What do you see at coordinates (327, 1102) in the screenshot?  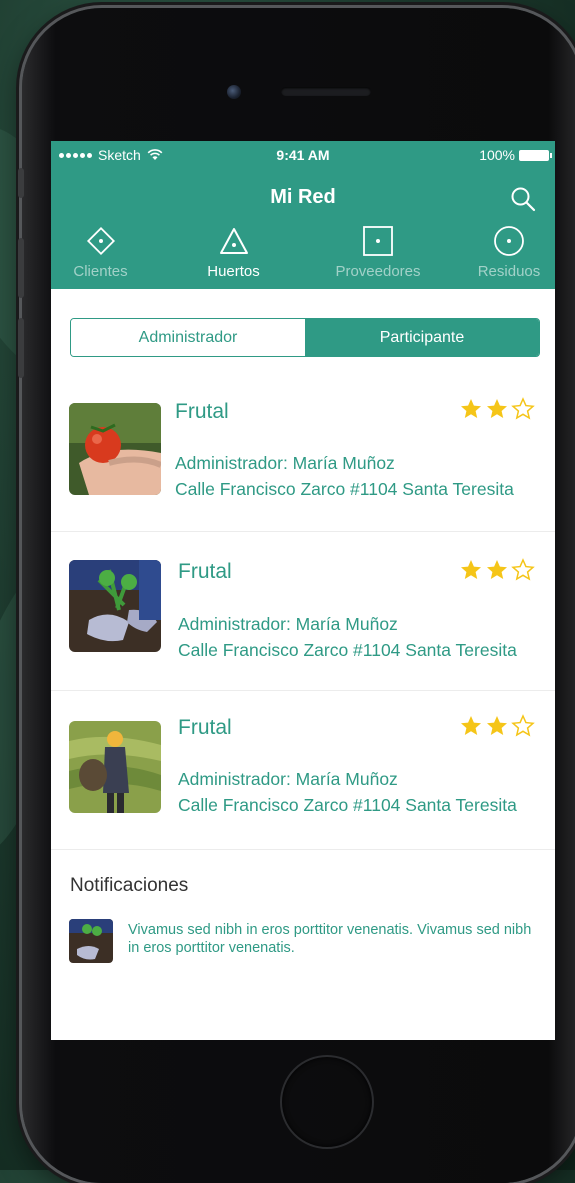 I see `home-button` at bounding box center [327, 1102].